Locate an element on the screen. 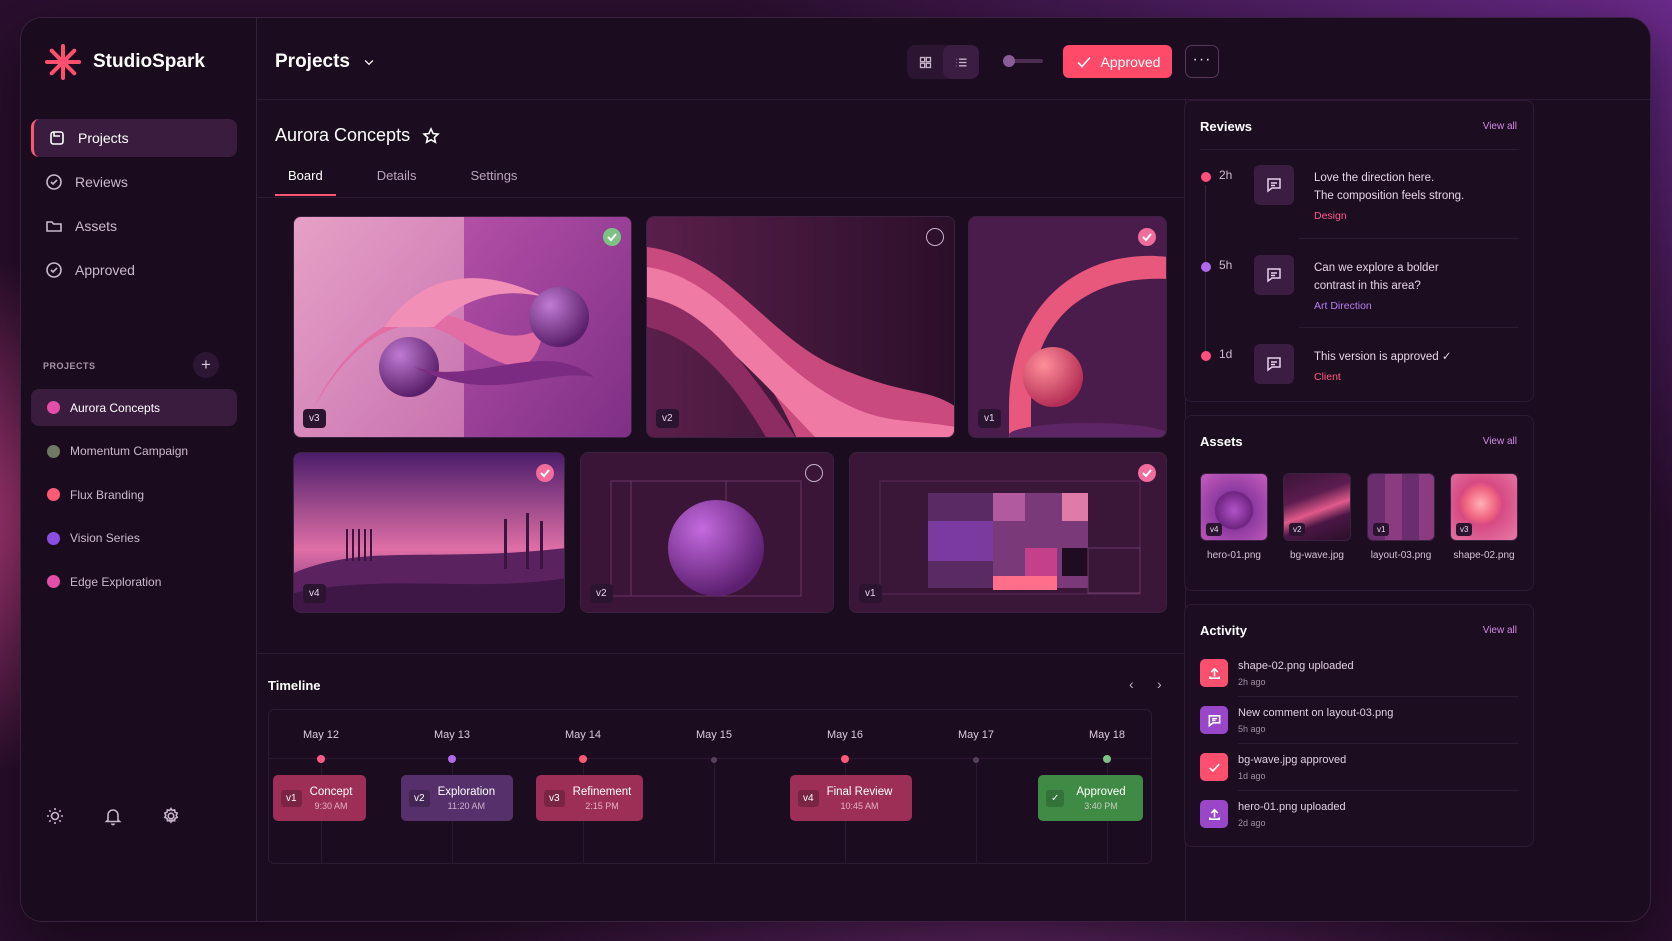 The image size is (1672, 941). asset-tile: v1 layout-03.png is located at coordinates (1401, 517).